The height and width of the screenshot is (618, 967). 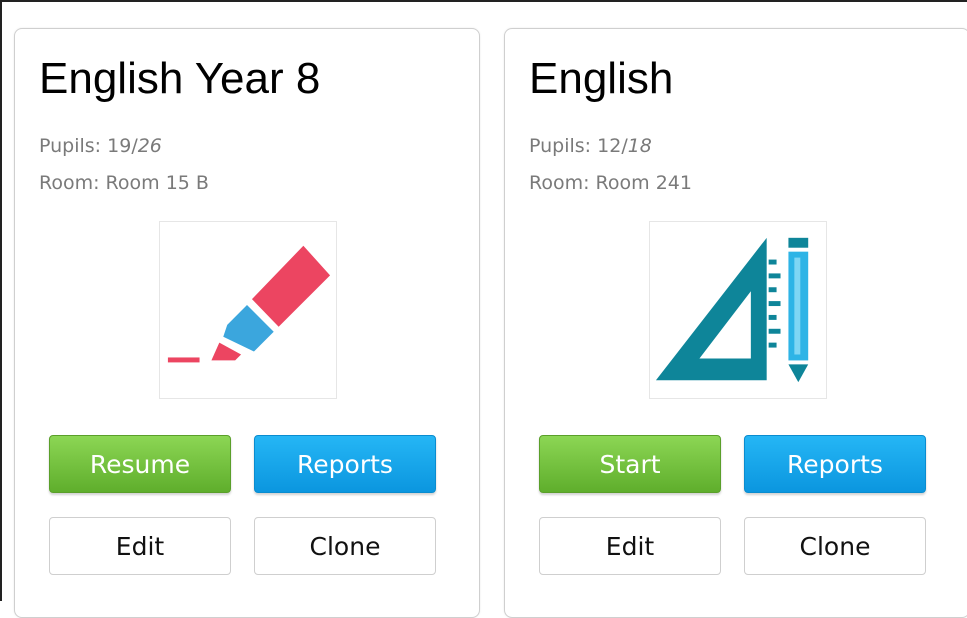 What do you see at coordinates (601, 78) in the screenshot?
I see `class-title: English` at bounding box center [601, 78].